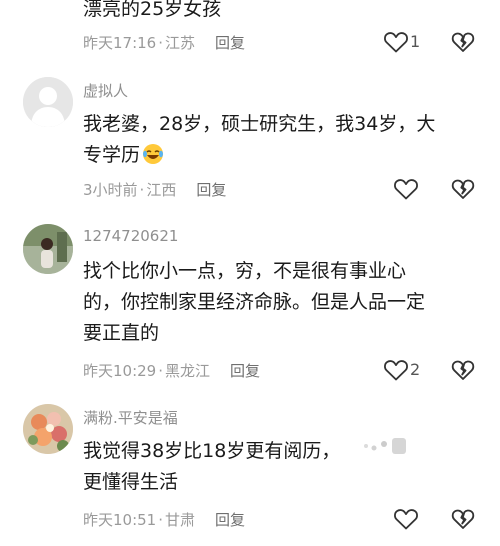  I want to click on comment-location: 甘肃, so click(180, 520).